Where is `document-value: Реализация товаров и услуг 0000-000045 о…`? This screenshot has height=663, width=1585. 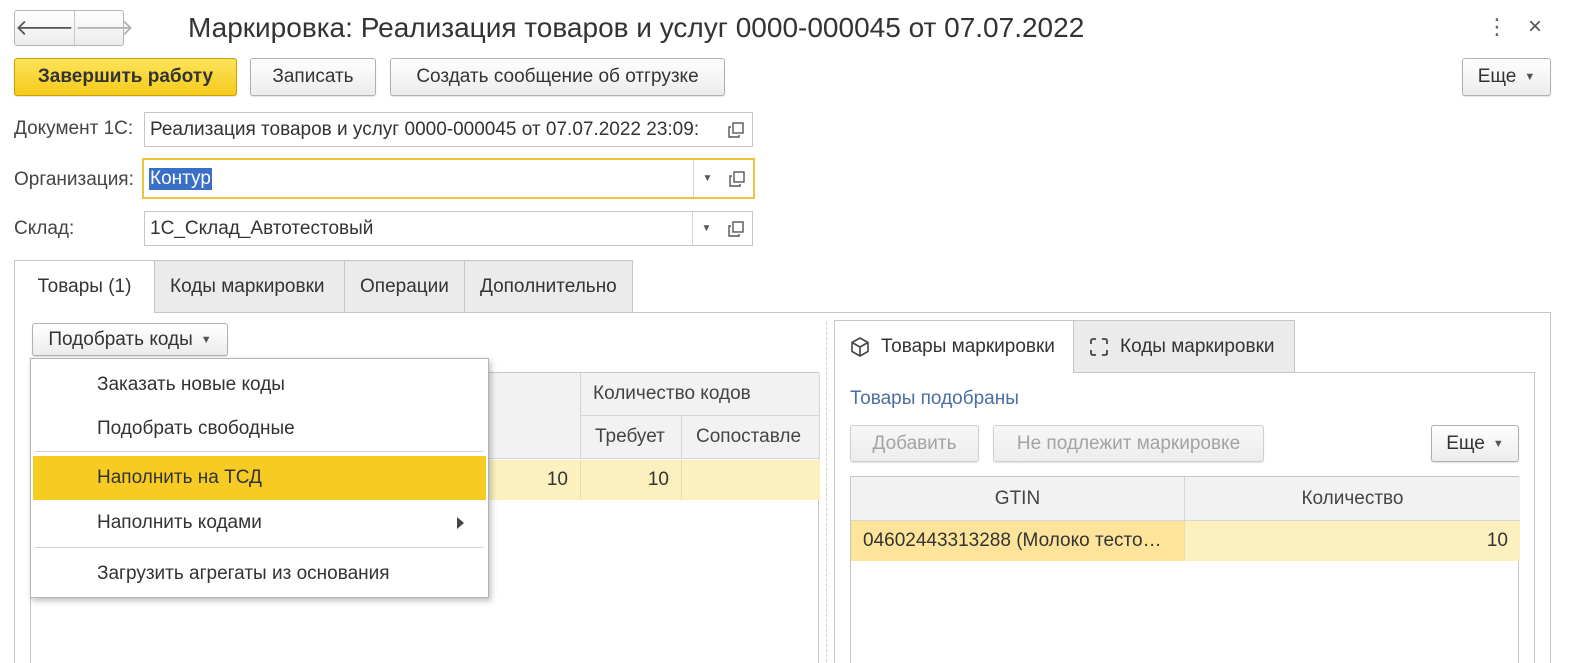 document-value: Реализация товаров и услуг 0000-000045 о… is located at coordinates (425, 129).